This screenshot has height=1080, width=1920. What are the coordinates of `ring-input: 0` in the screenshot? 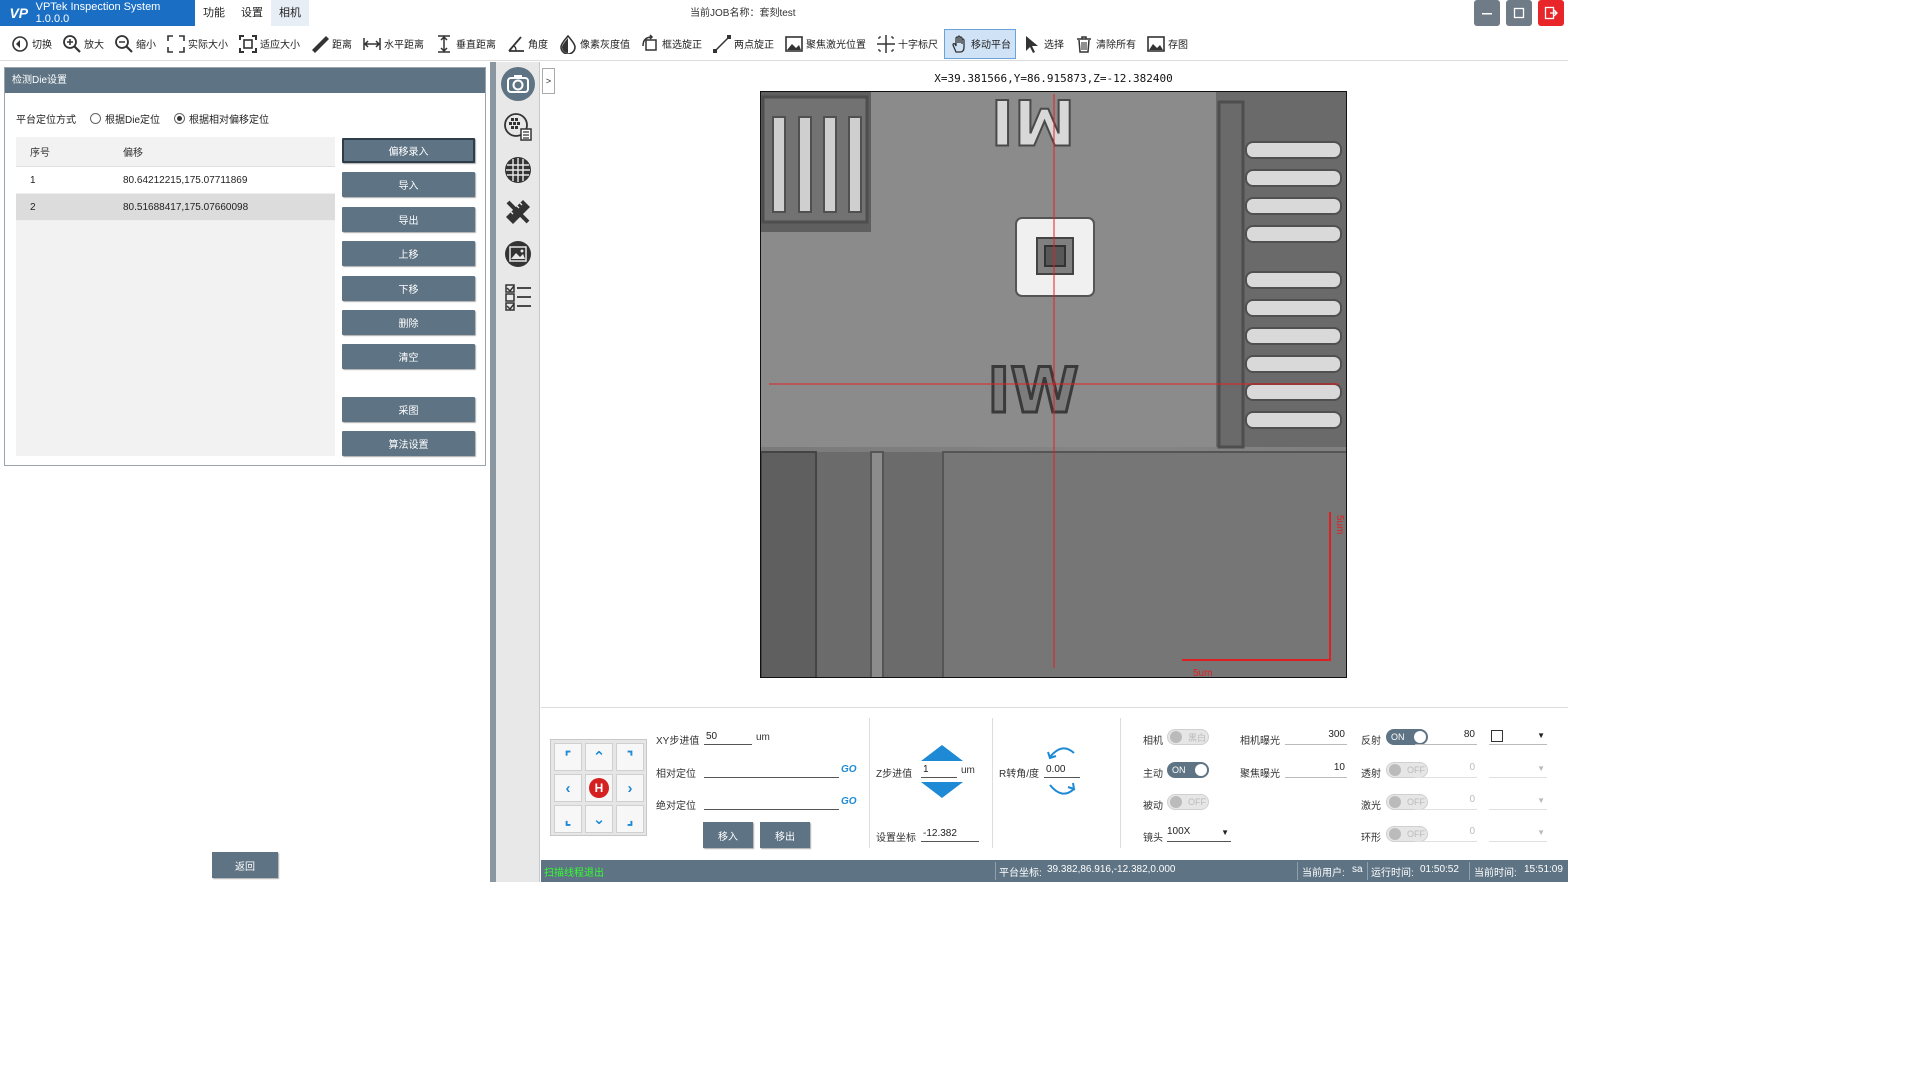 It's located at (1446, 834).